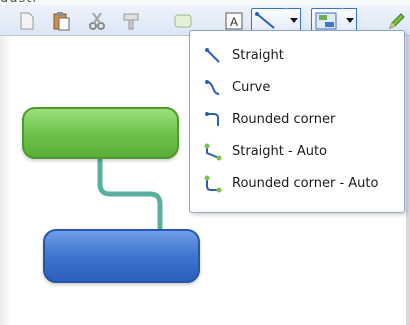 Image resolution: width=410 pixels, height=325 pixels. What do you see at coordinates (213, 122) in the screenshot?
I see `rounded-corner-connector-icon` at bounding box center [213, 122].